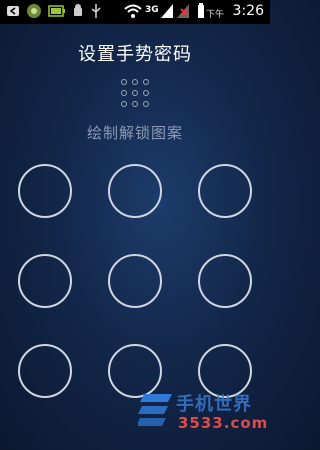 This screenshot has height=450, width=320. I want to click on site-watermark: 手机世界 3533.com, so click(202, 416).